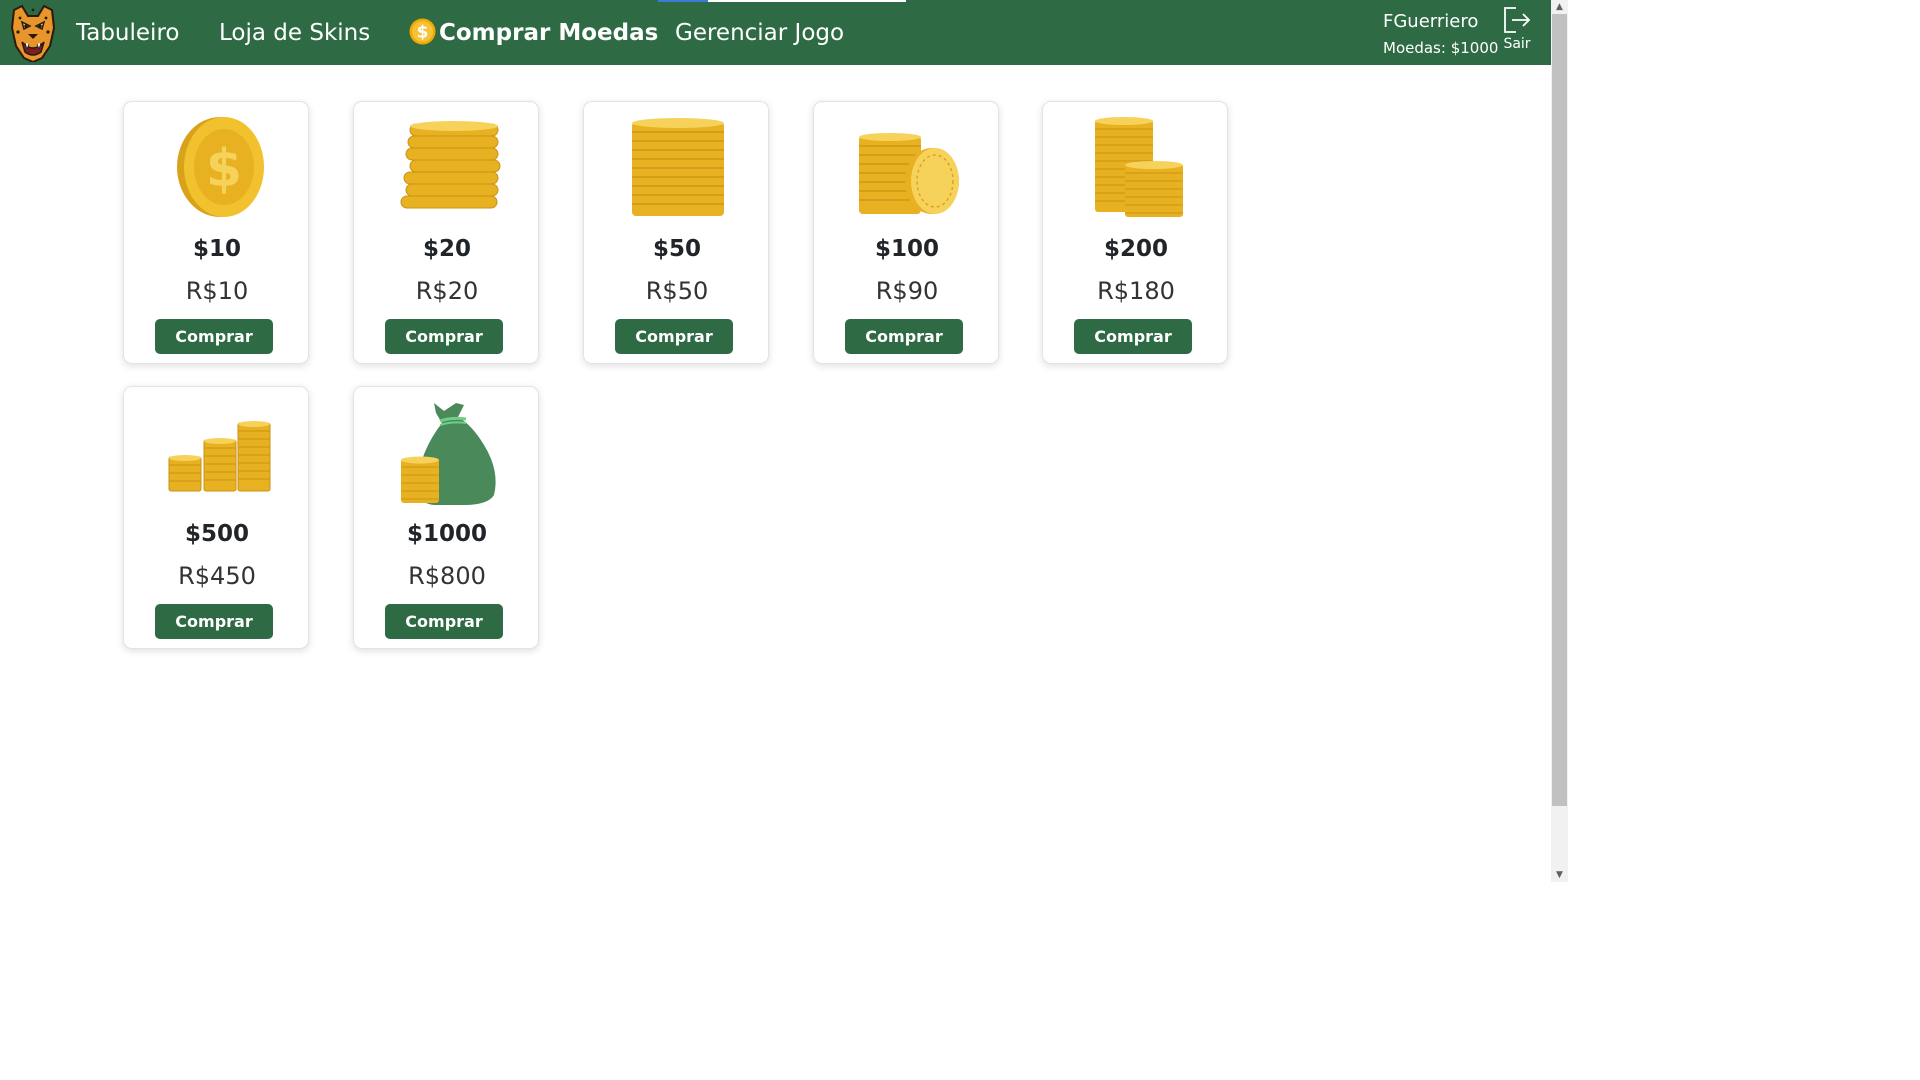 The height and width of the screenshot is (1080, 1920). I want to click on package-price: R$20, so click(447, 291).